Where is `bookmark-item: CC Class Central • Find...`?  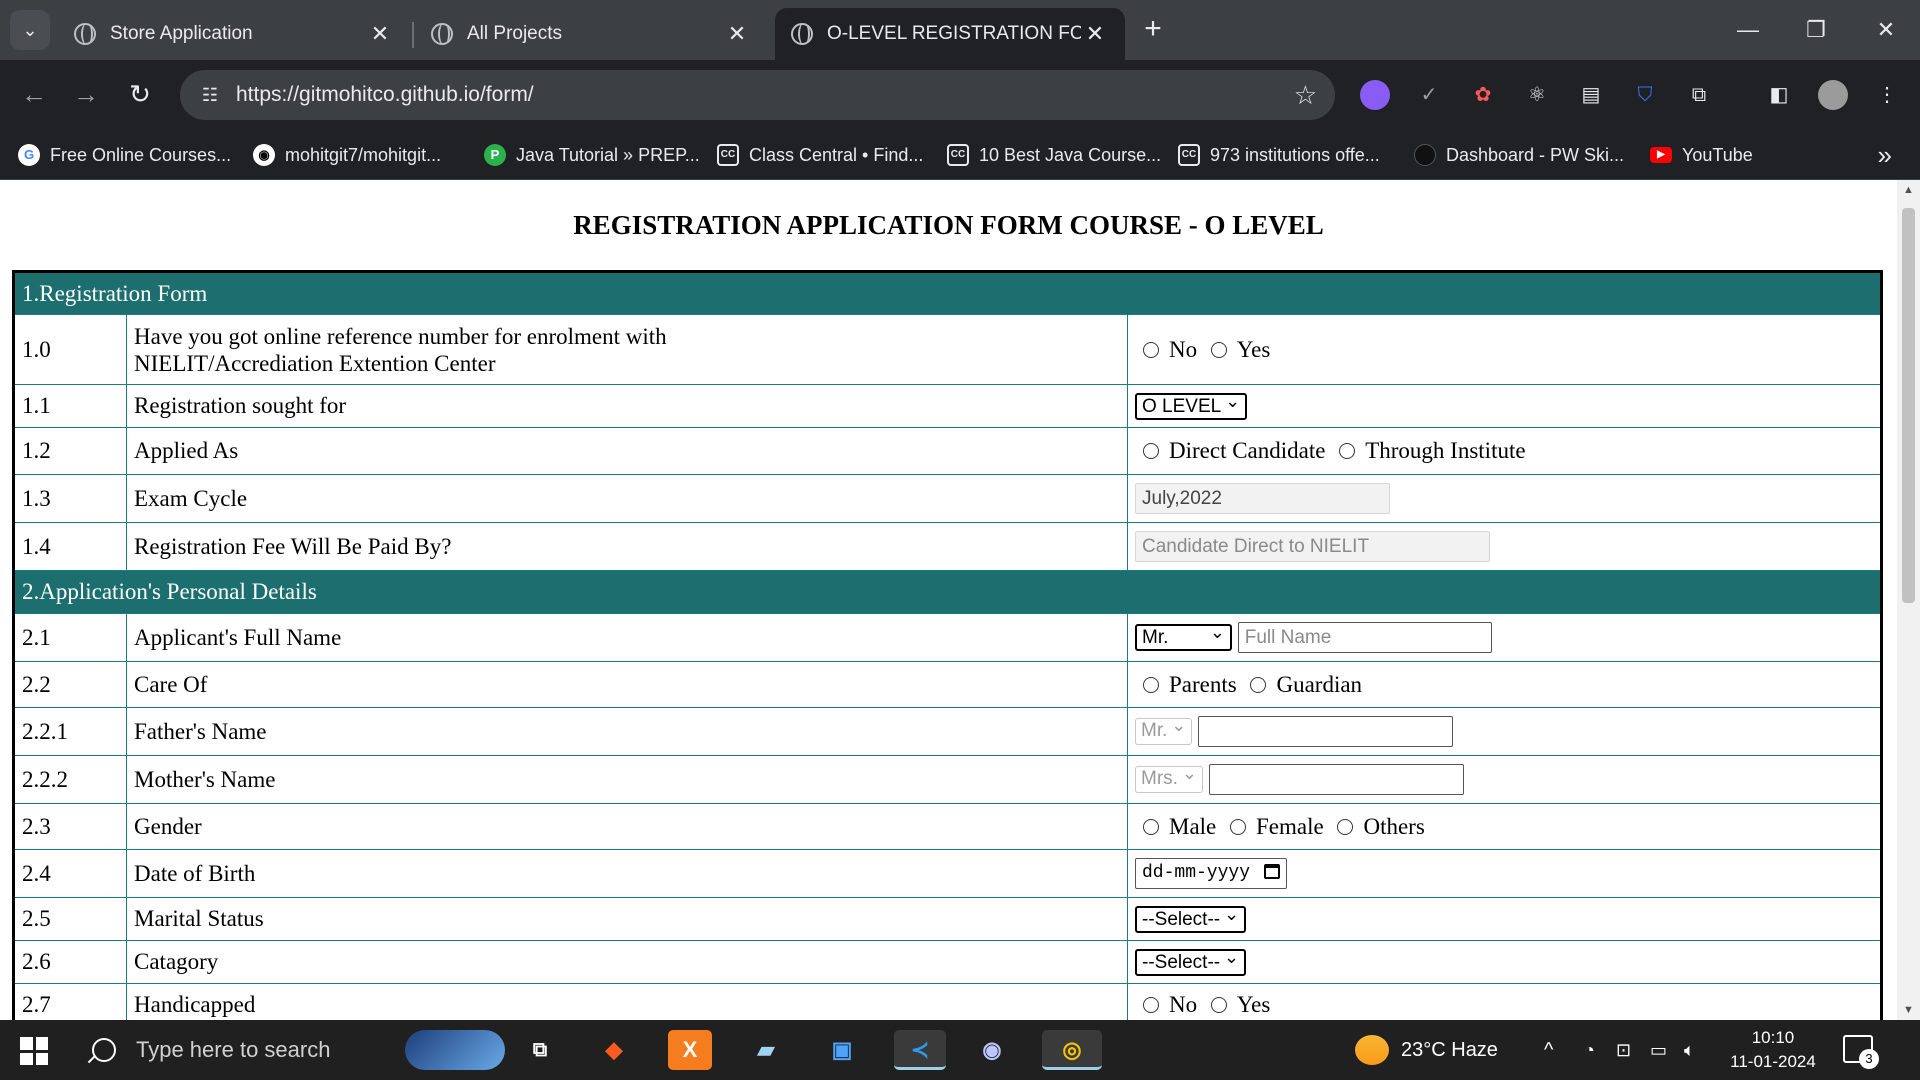 bookmark-item: CC Class Central • Find... is located at coordinates (820, 155).